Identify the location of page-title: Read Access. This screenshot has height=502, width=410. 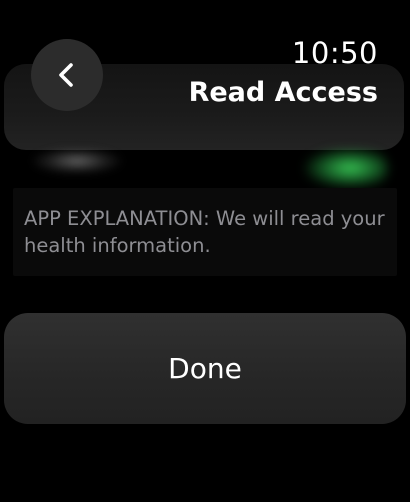
(283, 92).